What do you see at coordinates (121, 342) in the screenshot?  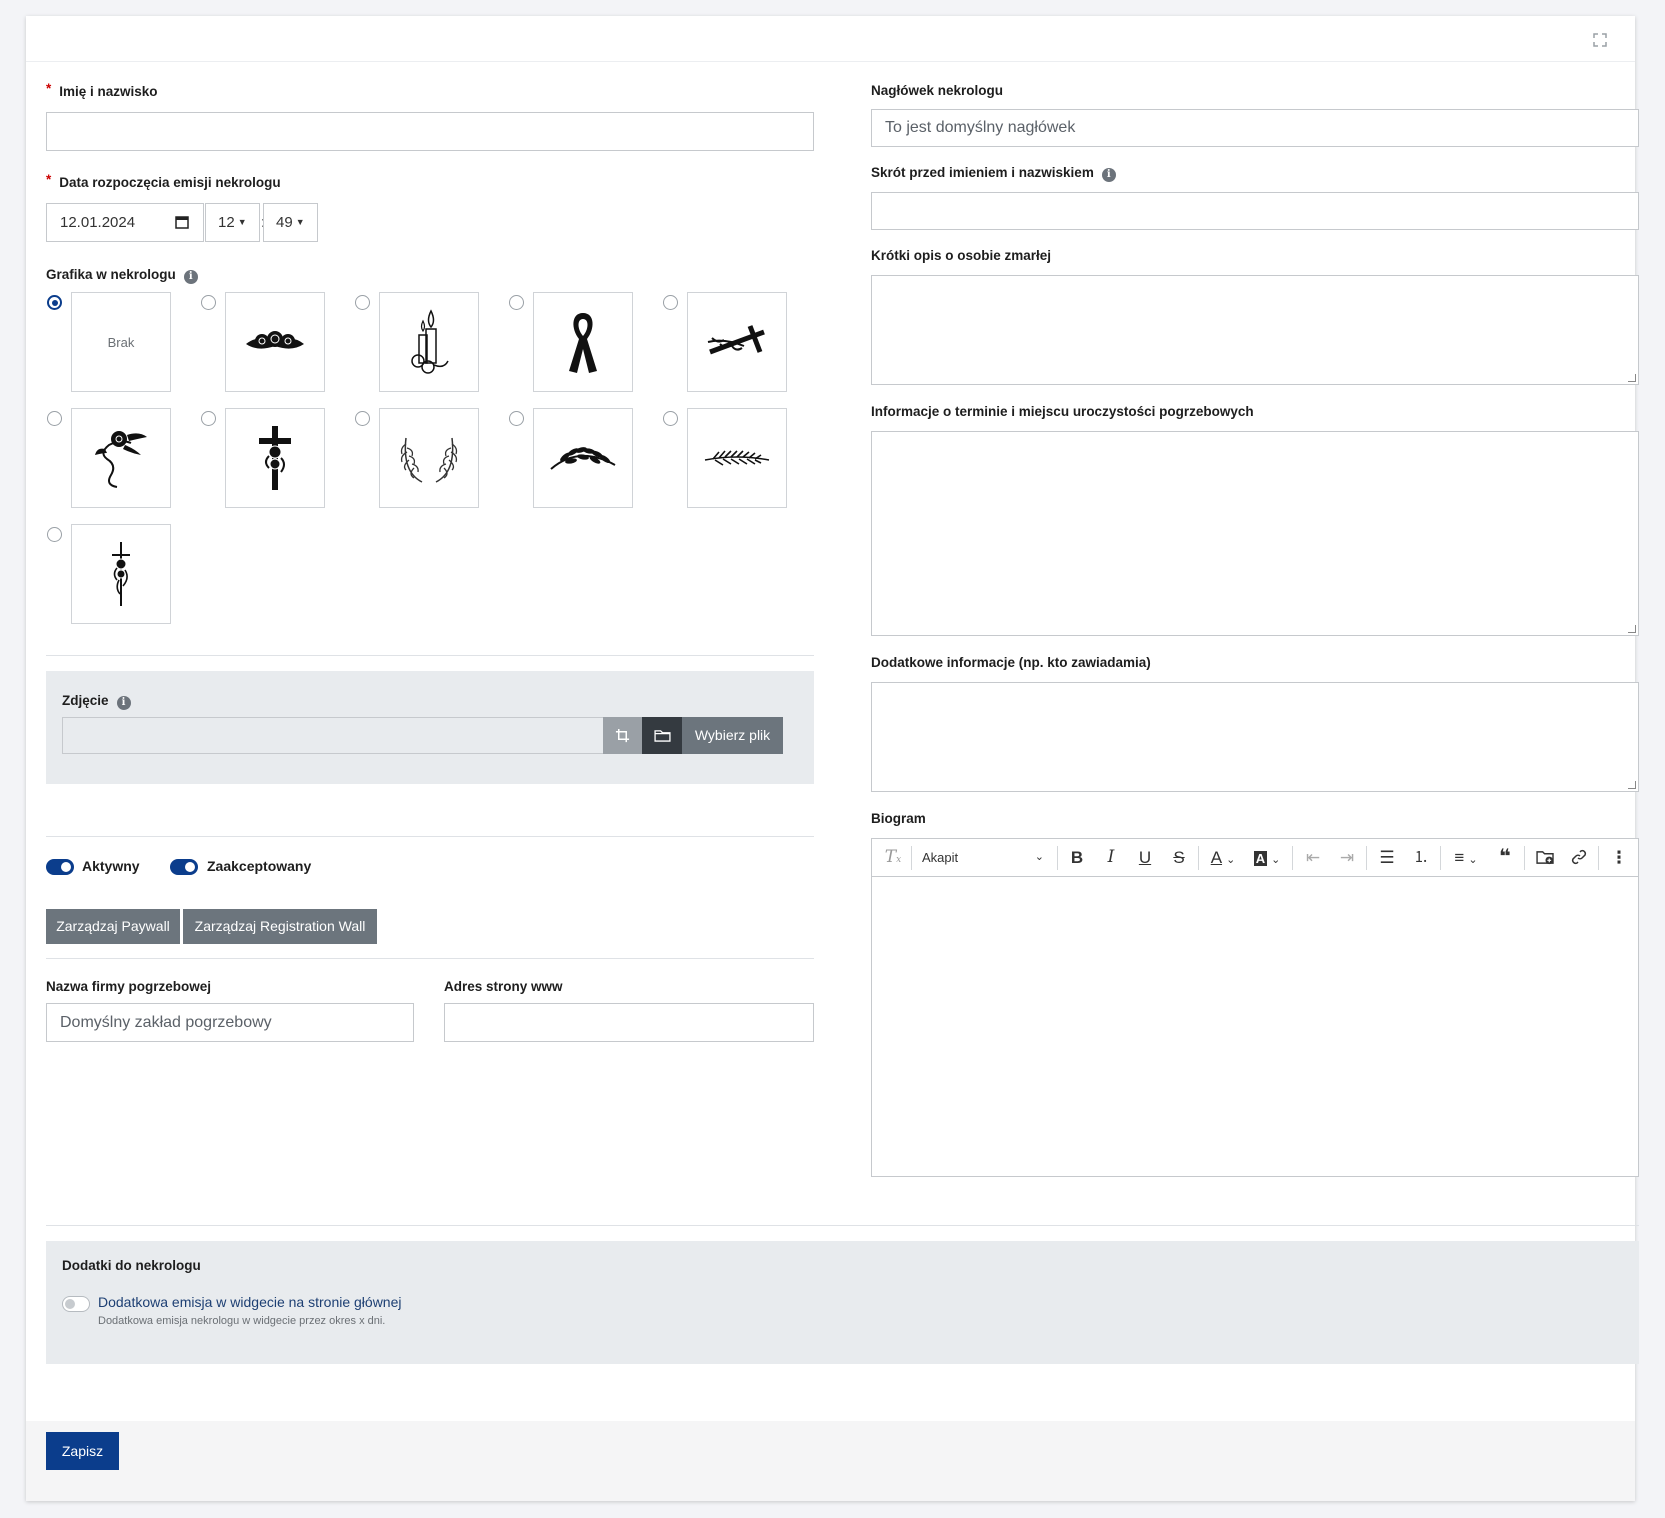 I see `graphic-option-none: Brak` at bounding box center [121, 342].